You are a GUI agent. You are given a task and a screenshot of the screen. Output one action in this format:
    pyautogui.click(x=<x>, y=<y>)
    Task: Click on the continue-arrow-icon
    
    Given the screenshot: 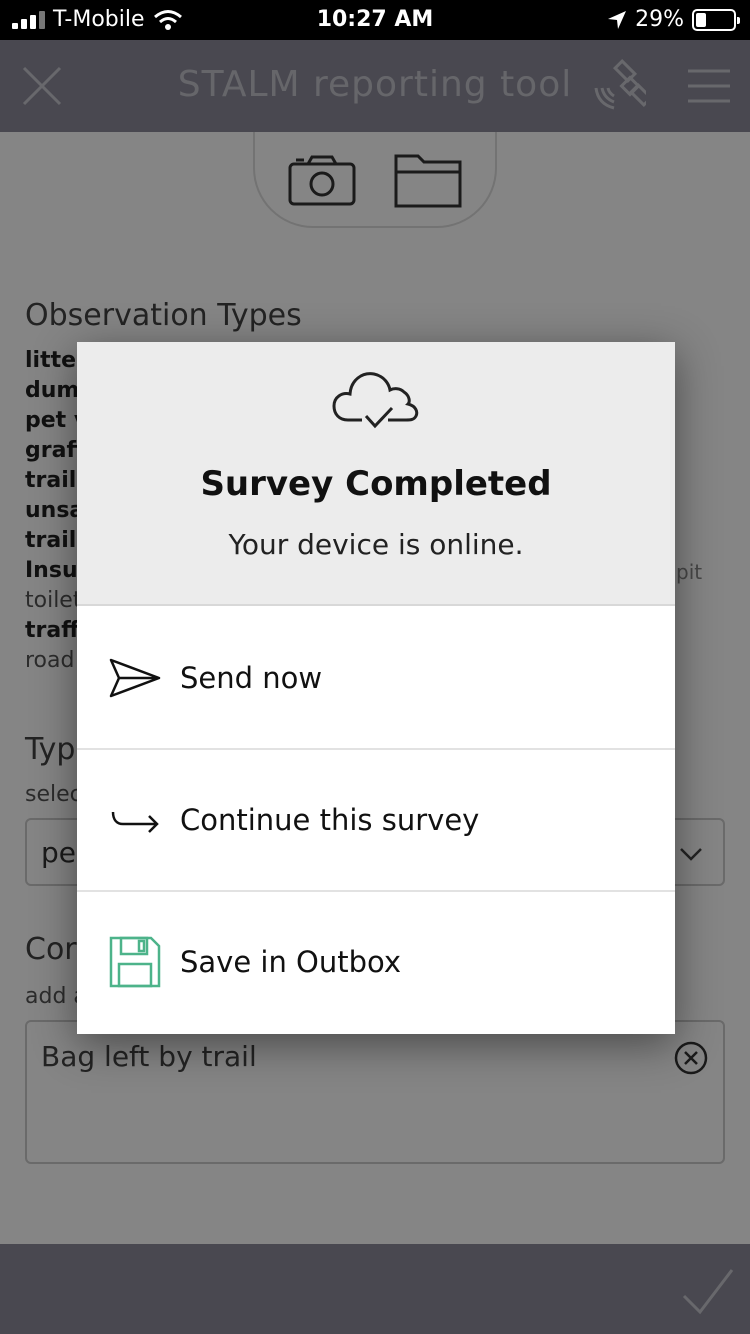 What is the action you would take?
    pyautogui.click(x=135, y=822)
    